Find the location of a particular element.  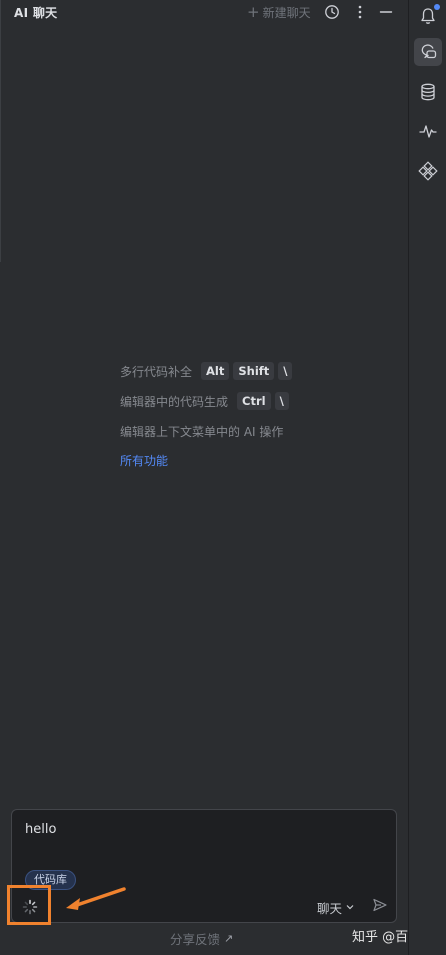

hint-label: 编辑器中的代码生成 is located at coordinates (174, 401).